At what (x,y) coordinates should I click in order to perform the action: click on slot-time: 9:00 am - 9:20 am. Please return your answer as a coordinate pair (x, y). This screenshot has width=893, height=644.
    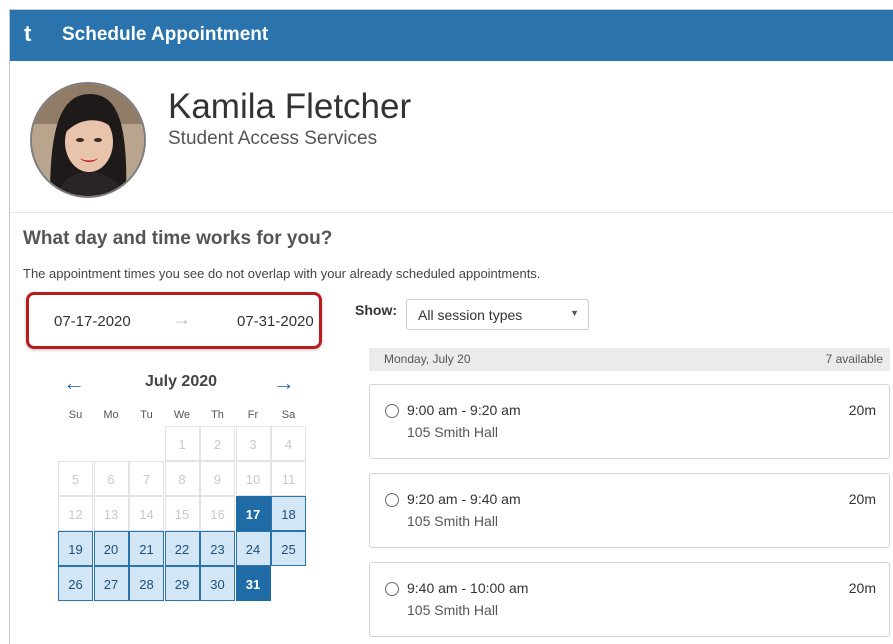
    Looking at the image, I should click on (464, 410).